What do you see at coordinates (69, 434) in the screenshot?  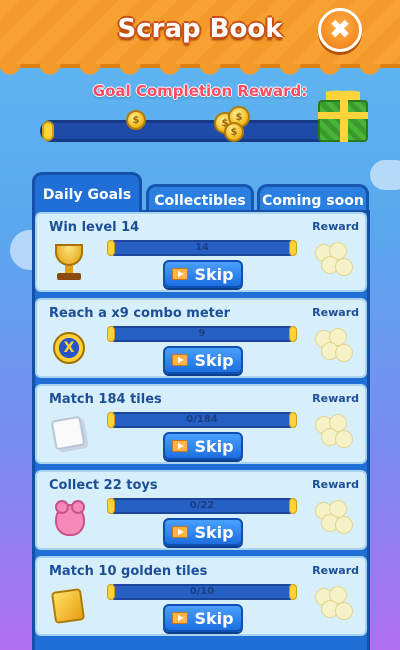 I see `tile-icon` at bounding box center [69, 434].